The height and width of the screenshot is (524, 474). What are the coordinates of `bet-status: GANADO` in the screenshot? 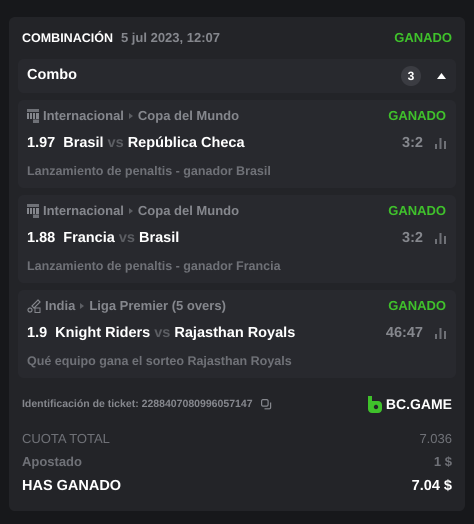 It's located at (423, 38).